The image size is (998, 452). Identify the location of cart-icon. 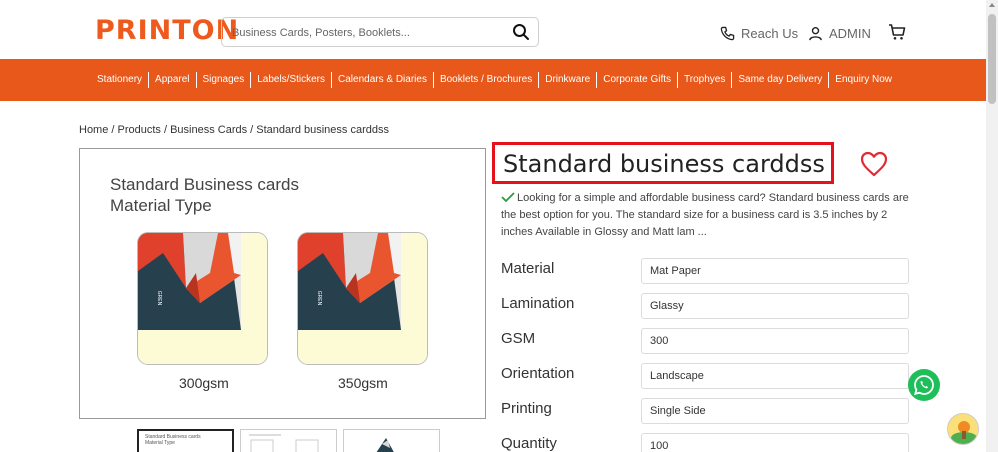
(897, 32).